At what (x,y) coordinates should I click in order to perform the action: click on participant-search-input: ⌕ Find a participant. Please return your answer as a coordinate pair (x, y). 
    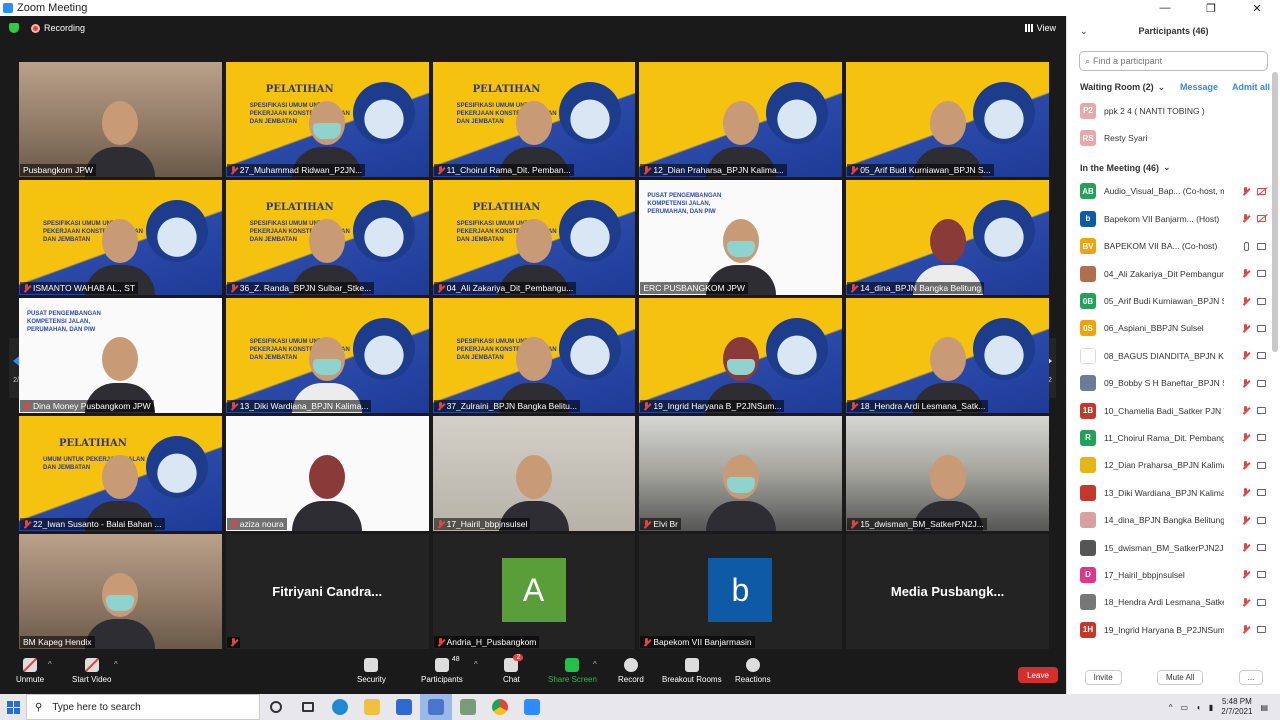
    Looking at the image, I should click on (1173, 61).